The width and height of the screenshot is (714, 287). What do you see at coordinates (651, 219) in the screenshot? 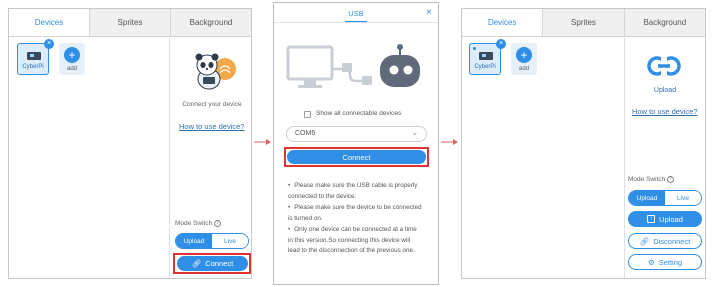
I see `upload-icon: ↑` at bounding box center [651, 219].